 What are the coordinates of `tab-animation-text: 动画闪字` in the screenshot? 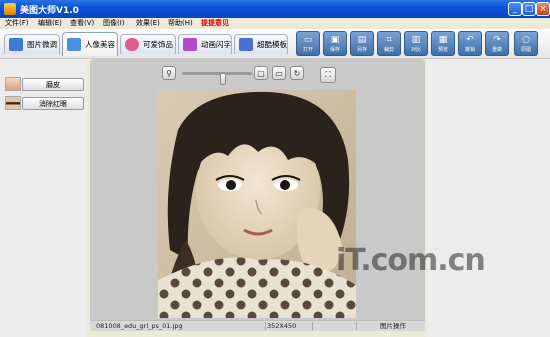 It's located at (205, 44).